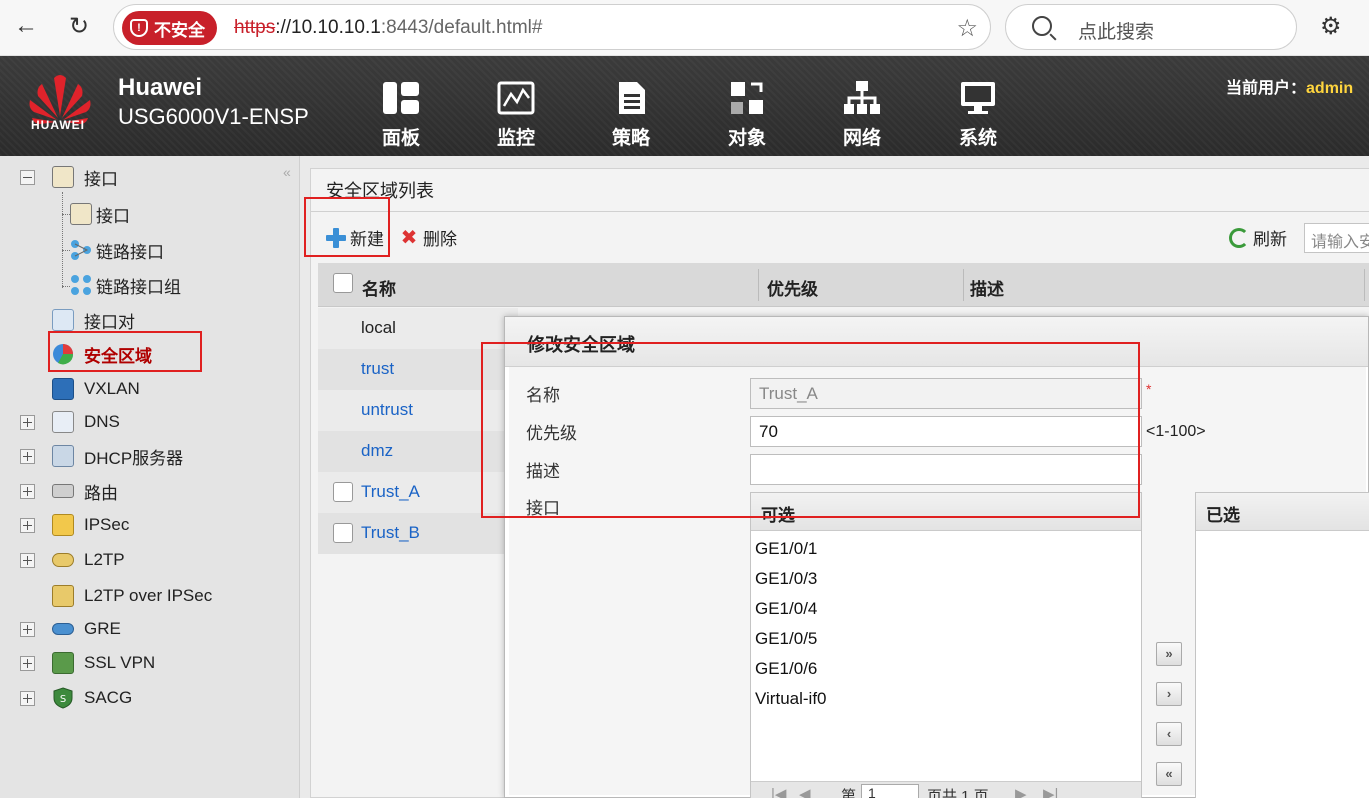 This screenshot has height=798, width=1369. Describe the element at coordinates (1336, 238) in the screenshot. I see `zone-search-input: 请输入安` at that location.